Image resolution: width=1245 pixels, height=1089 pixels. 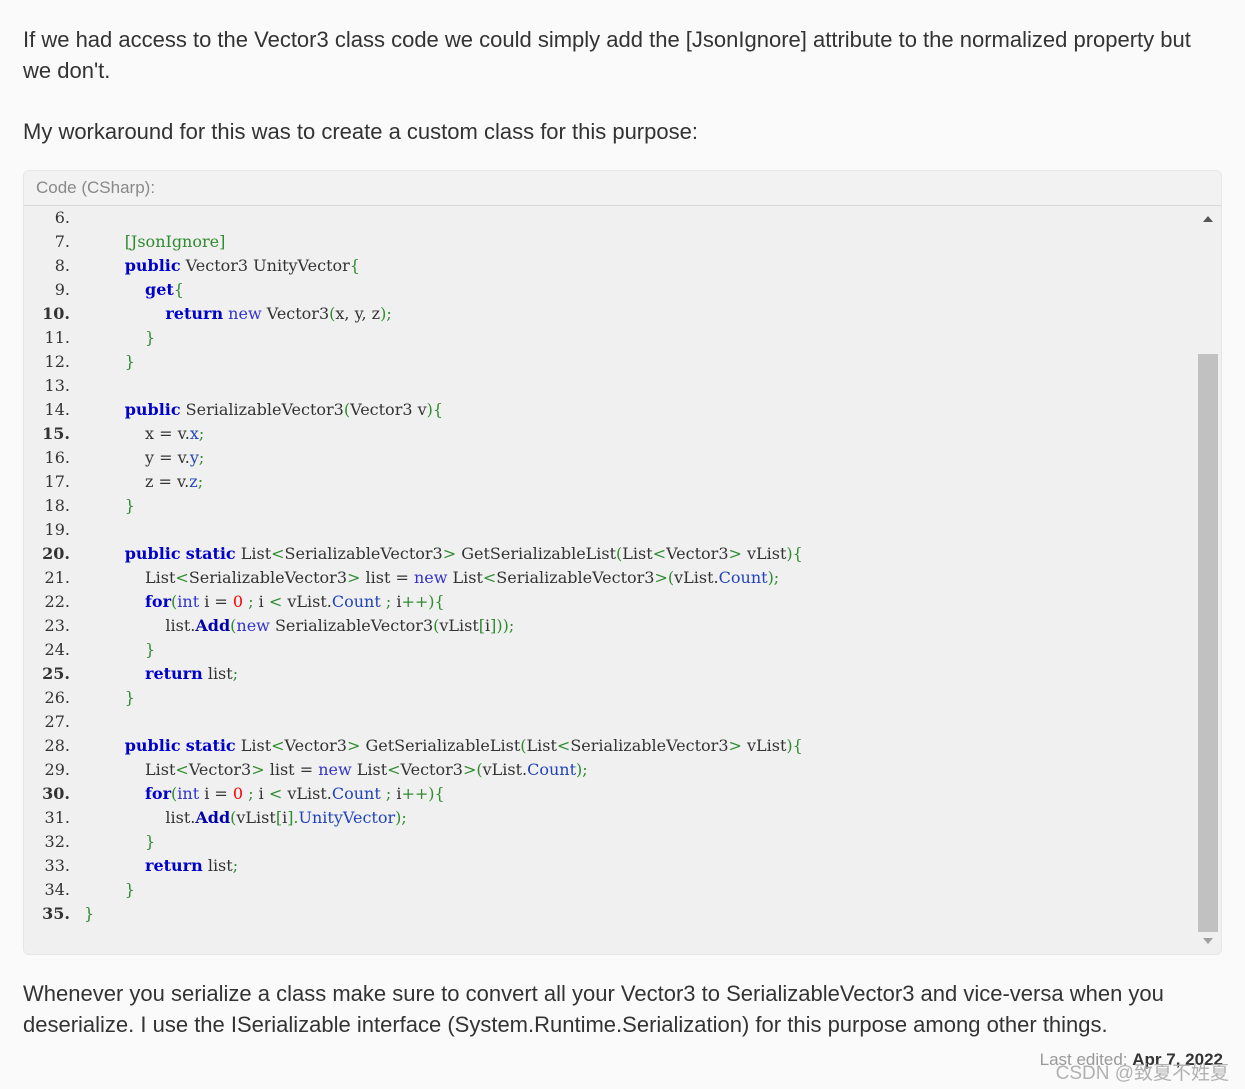 What do you see at coordinates (62, 289) in the screenshot?
I see `line-number: 9.` at bounding box center [62, 289].